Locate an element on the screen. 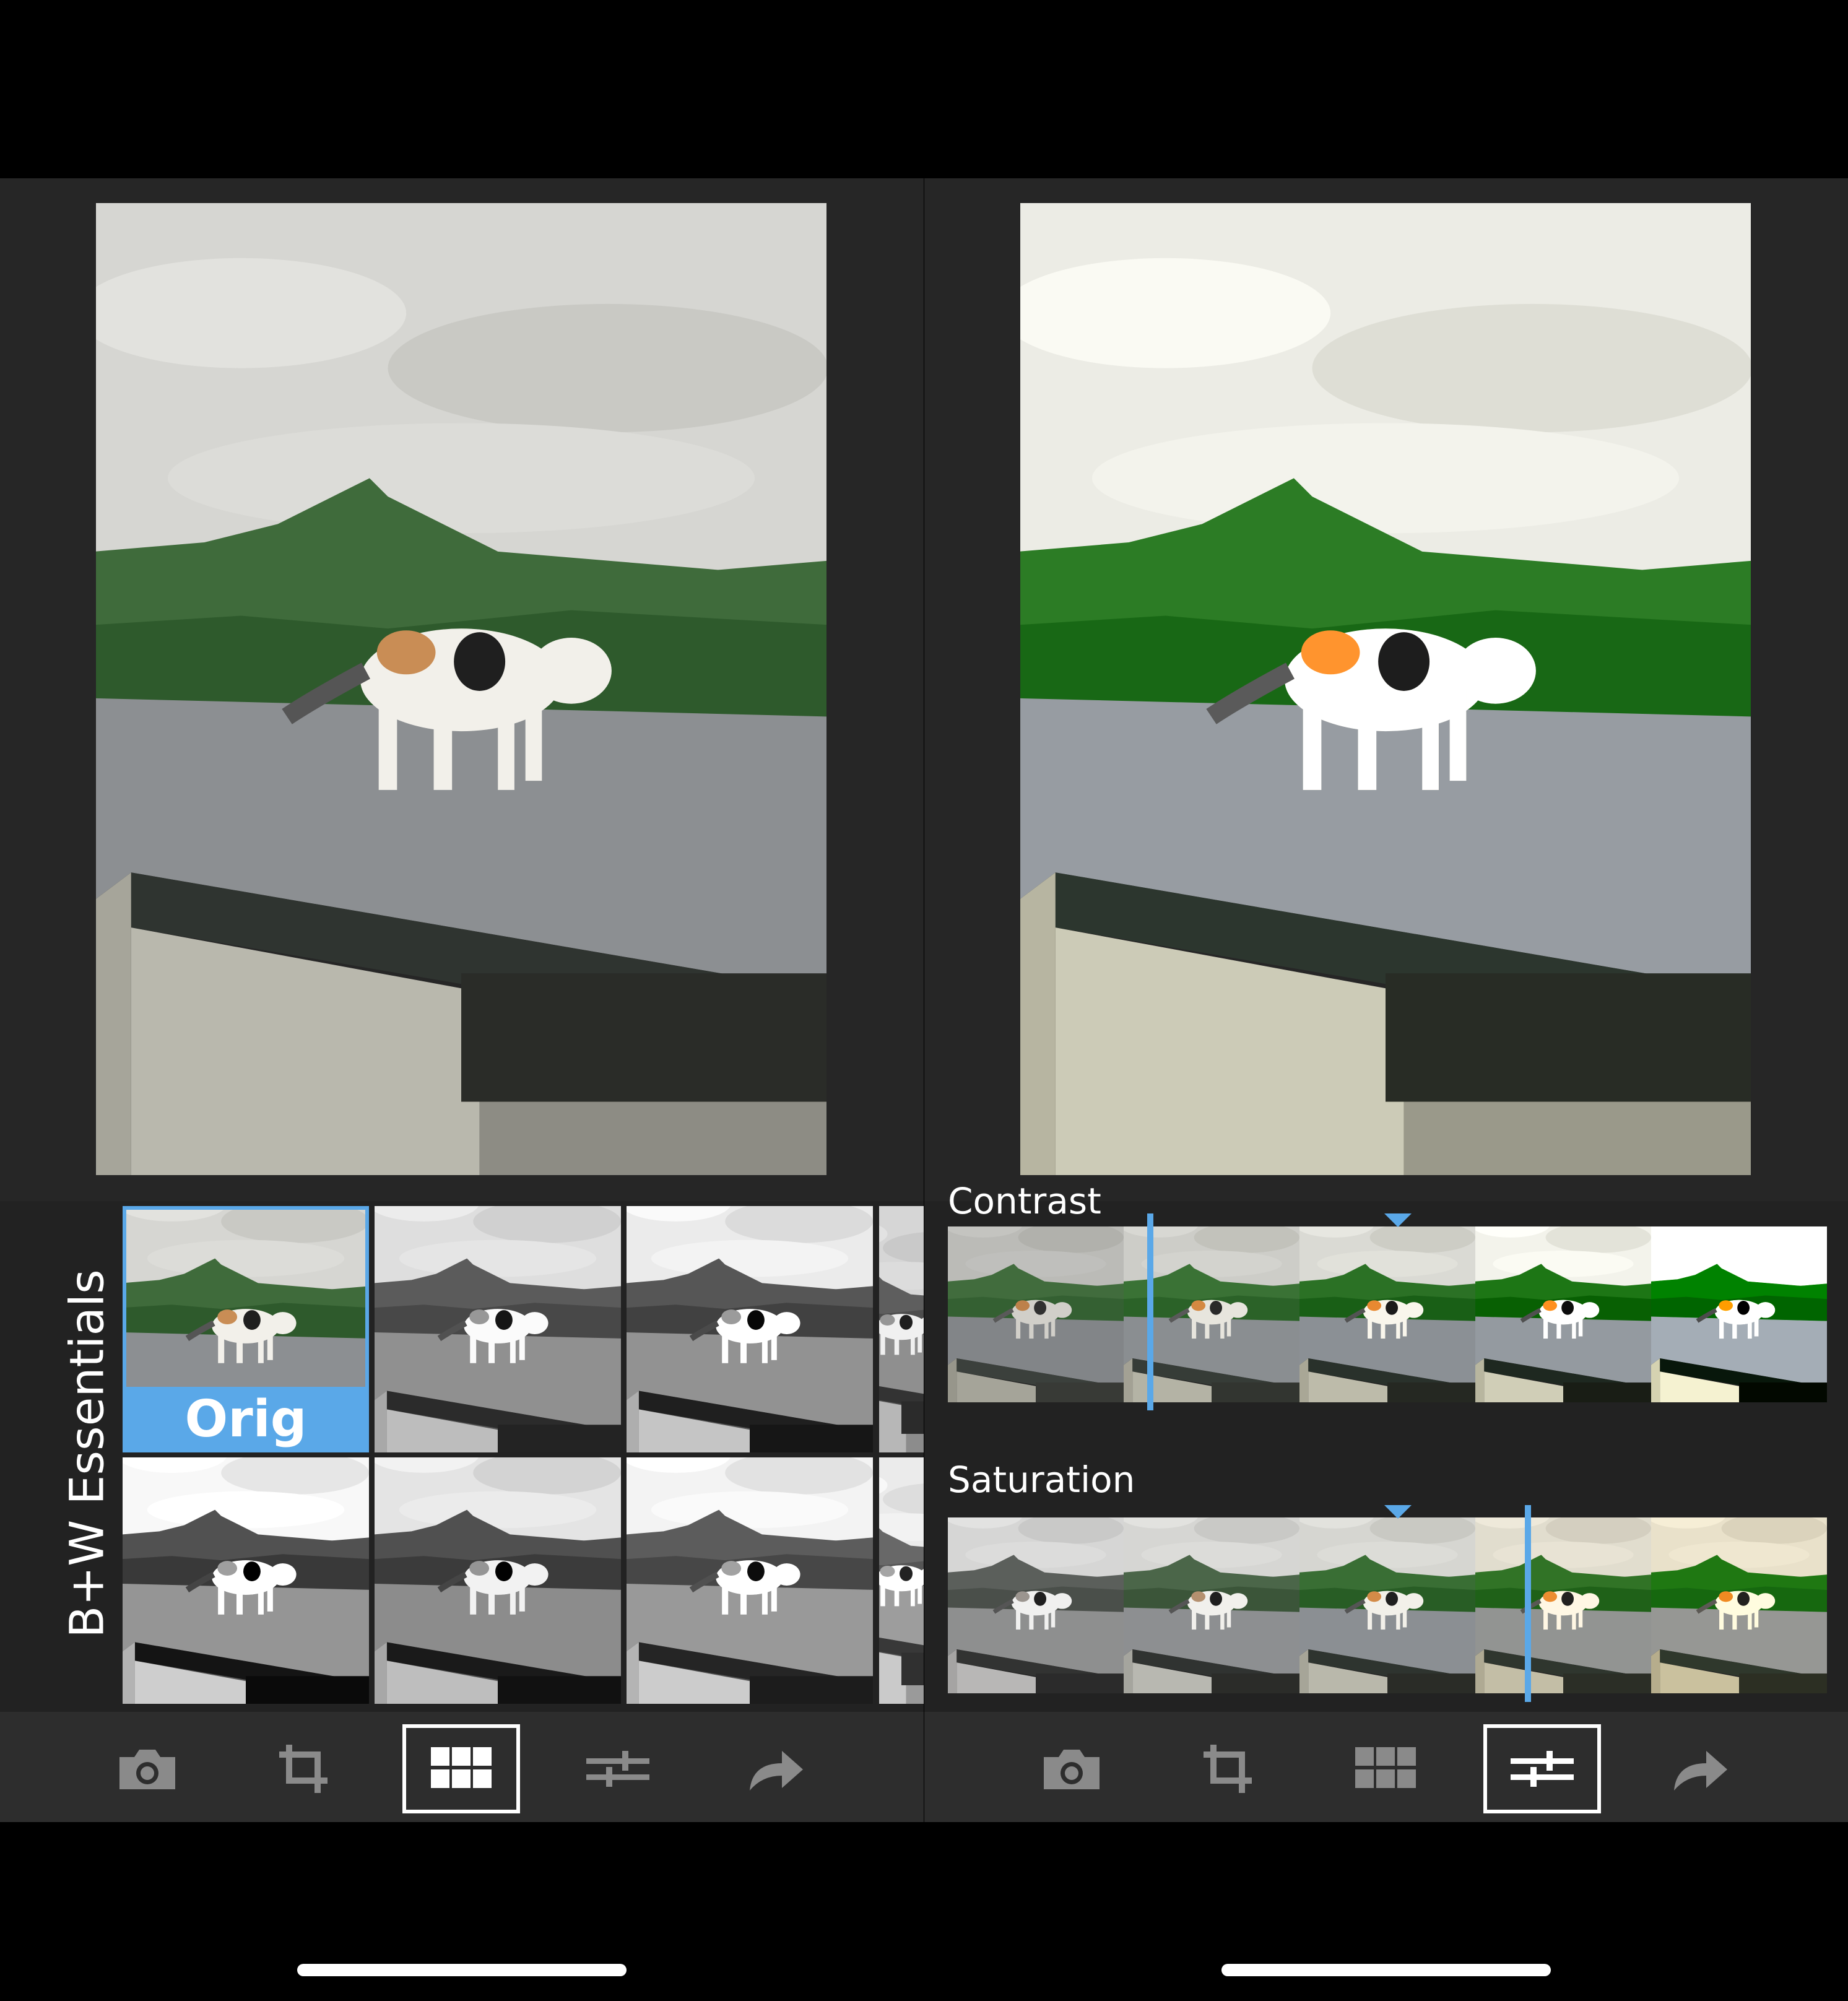 The image size is (1848, 2001). filter-thumb-bw-3-partial is located at coordinates (901, 1329).